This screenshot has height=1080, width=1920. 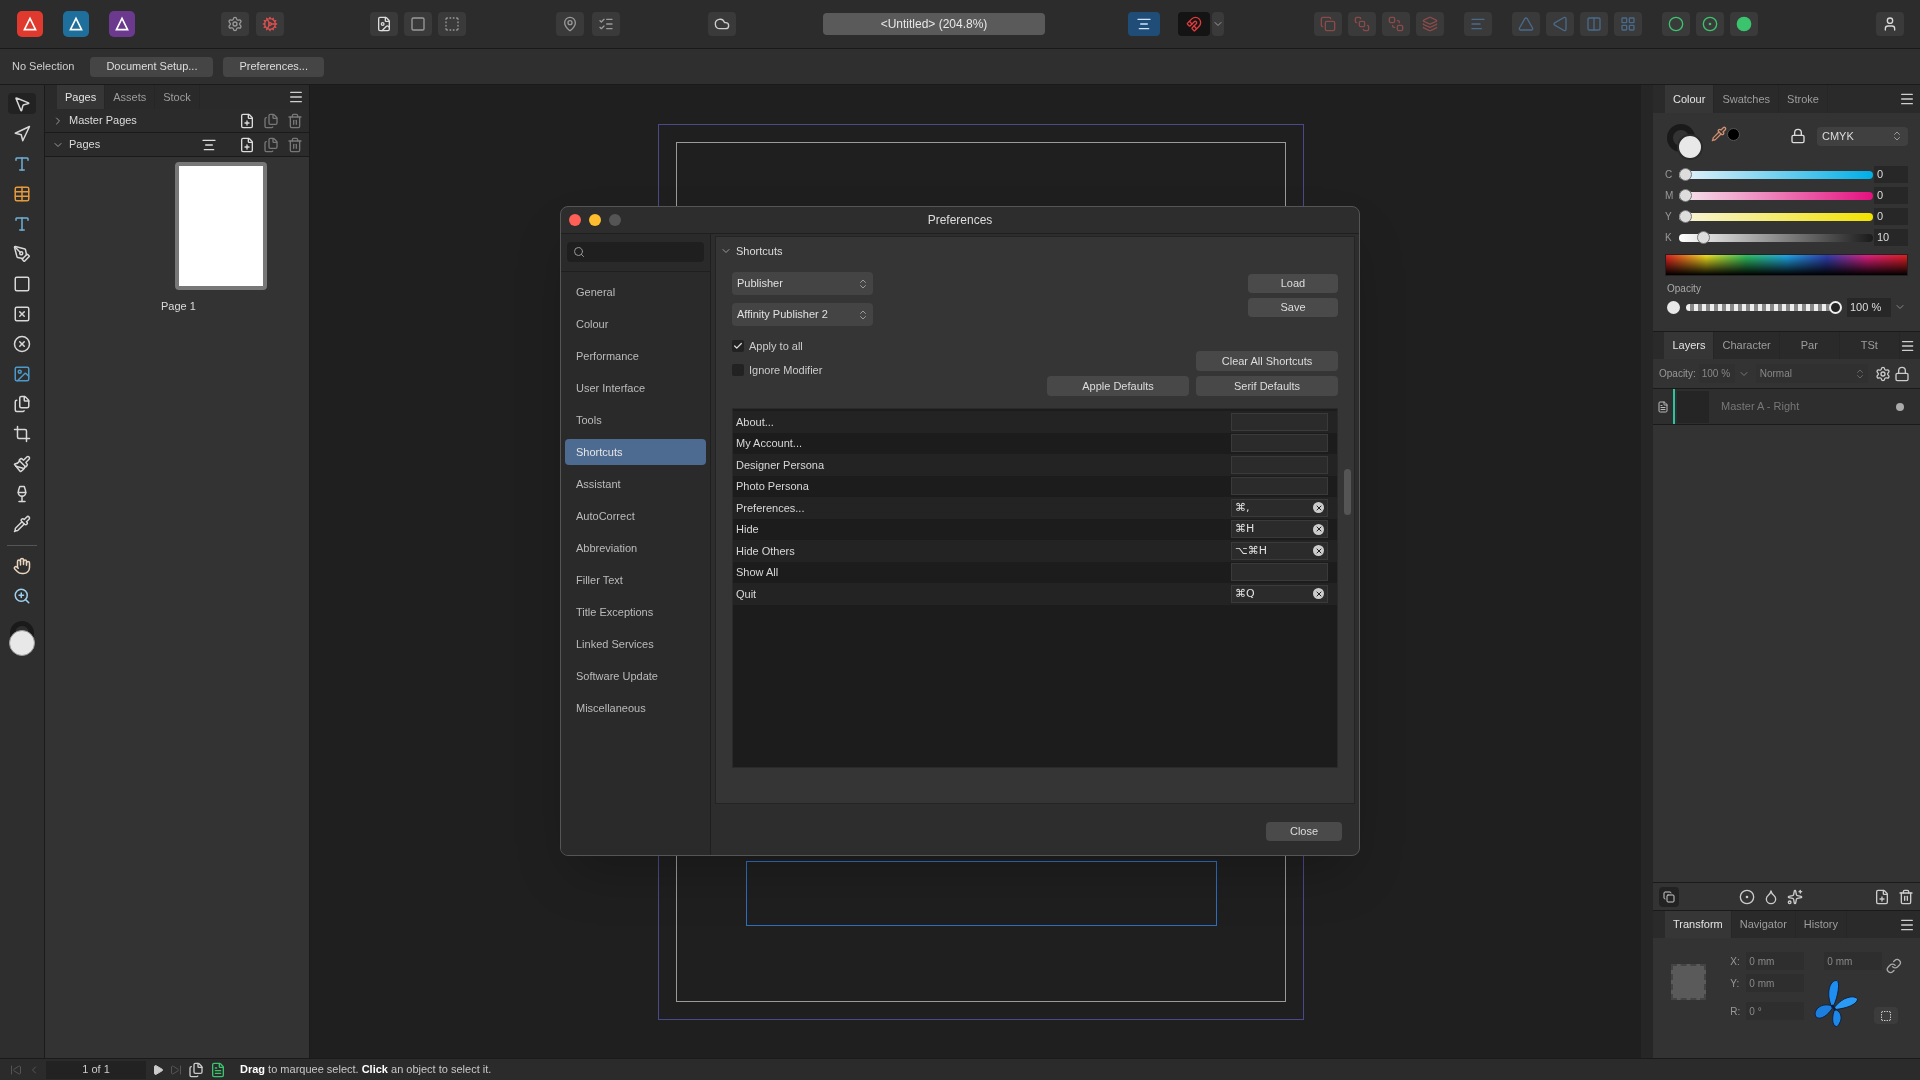 What do you see at coordinates (635, 580) in the screenshot?
I see `category-item: Filler Text` at bounding box center [635, 580].